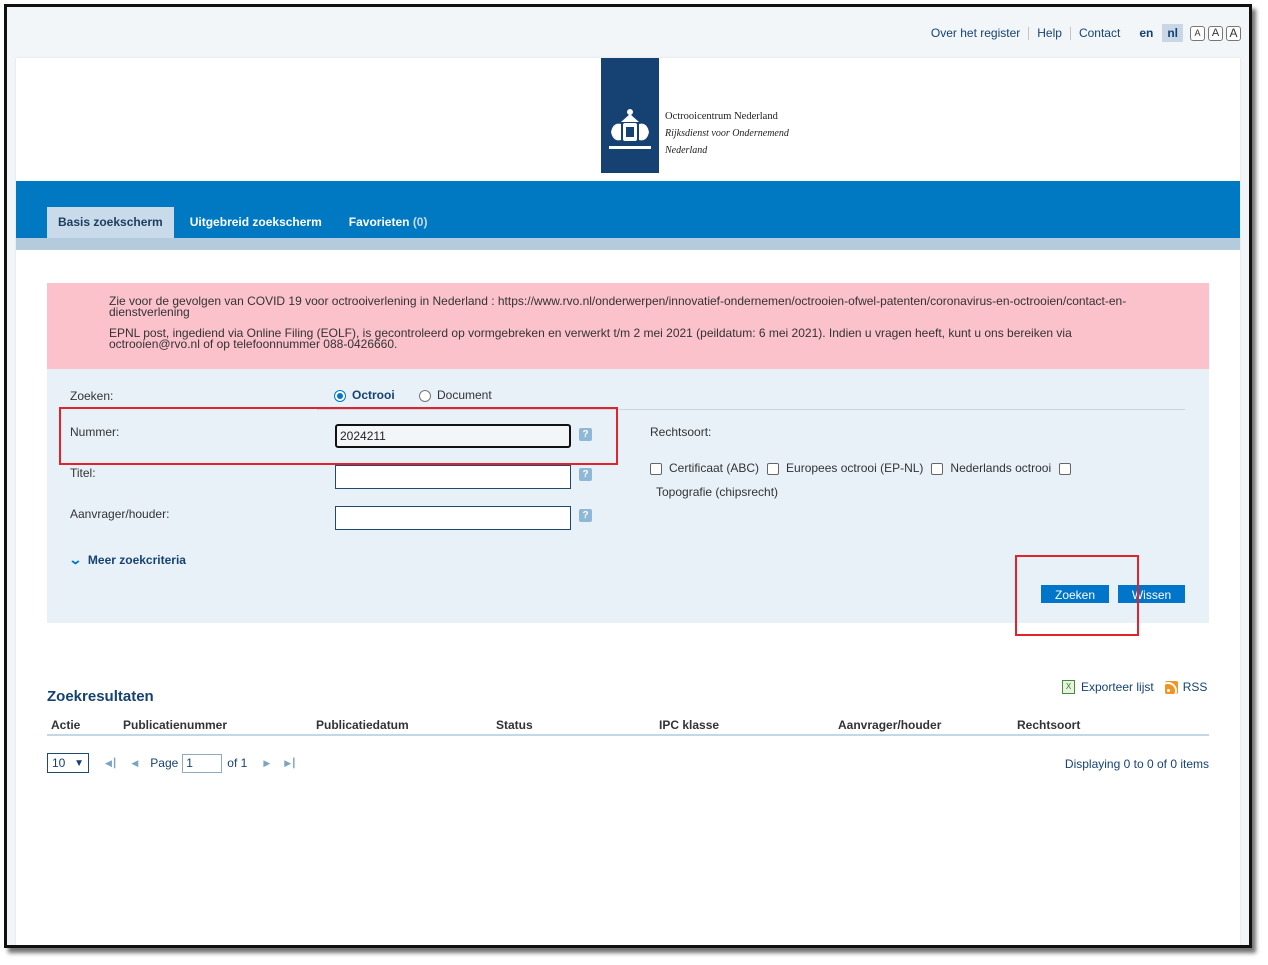 This screenshot has height=965, width=1268. I want to click on page-label: Page, so click(164, 763).